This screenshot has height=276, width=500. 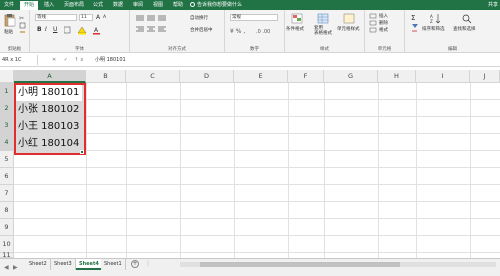 What do you see at coordinates (351, 76) in the screenshot?
I see `column-header-g: G` at bounding box center [351, 76].